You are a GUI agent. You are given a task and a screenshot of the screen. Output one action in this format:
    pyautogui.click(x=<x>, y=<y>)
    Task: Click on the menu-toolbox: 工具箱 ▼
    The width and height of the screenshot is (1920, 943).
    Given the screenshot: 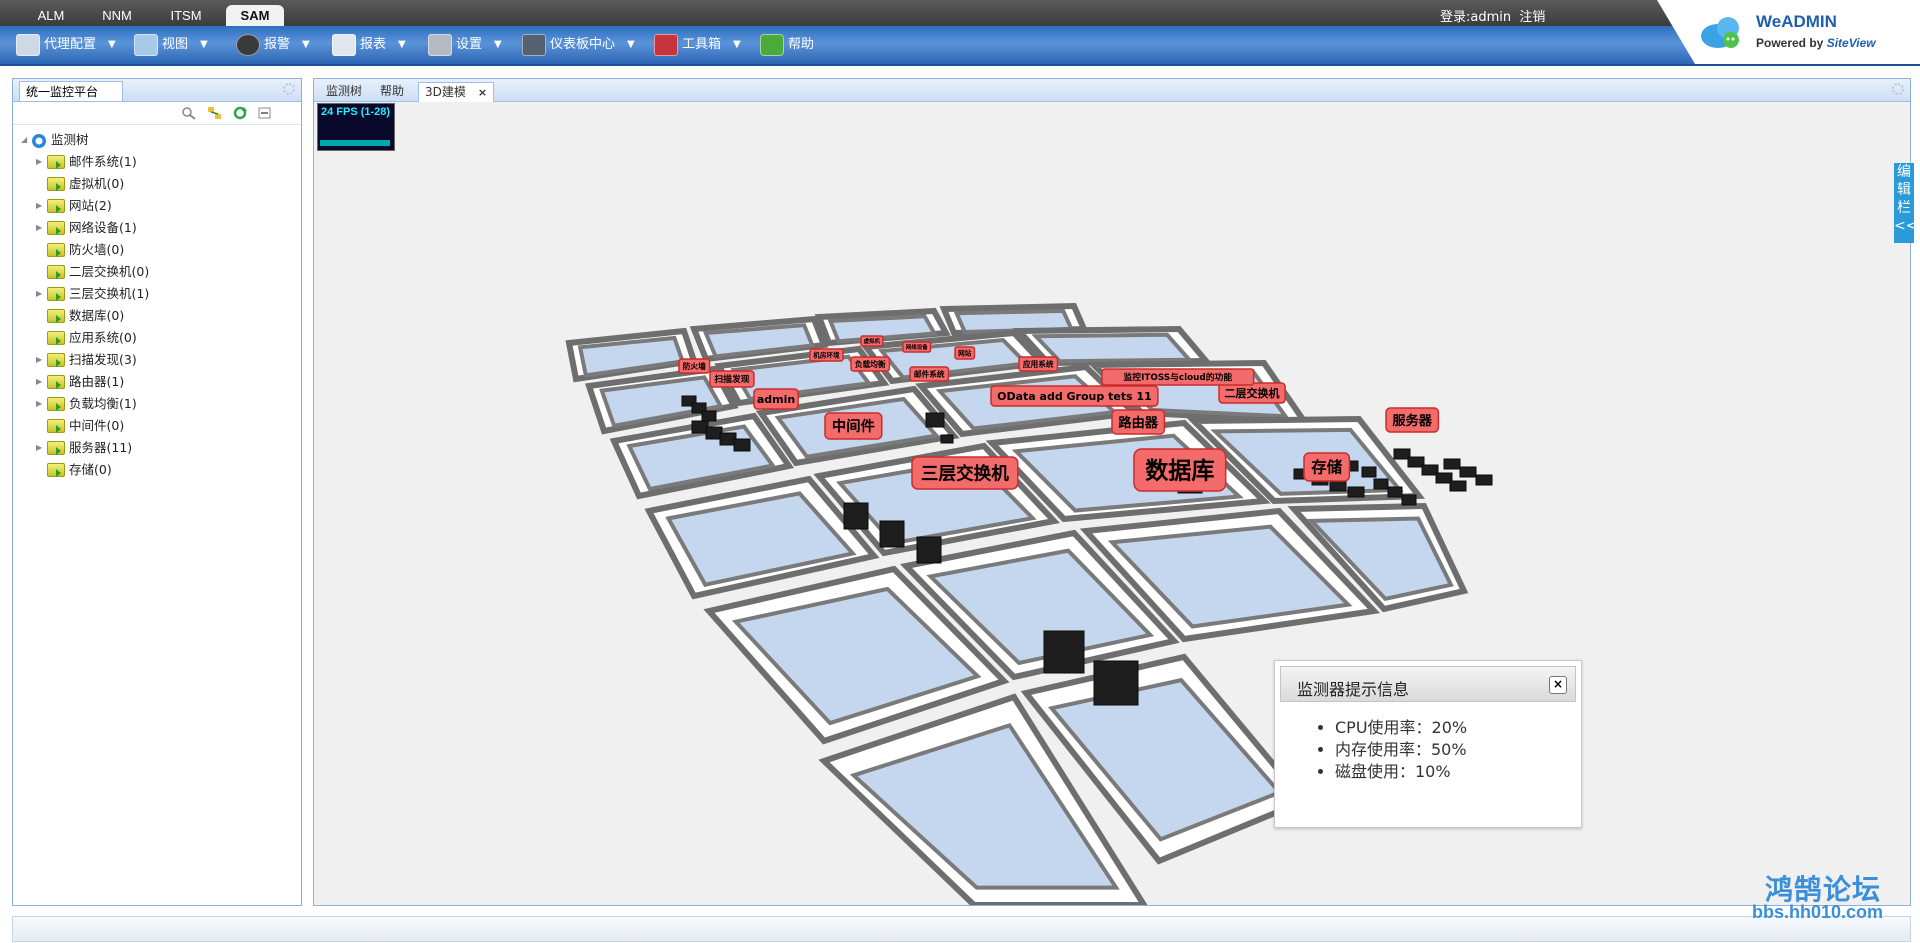 What is the action you would take?
    pyautogui.click(x=697, y=45)
    